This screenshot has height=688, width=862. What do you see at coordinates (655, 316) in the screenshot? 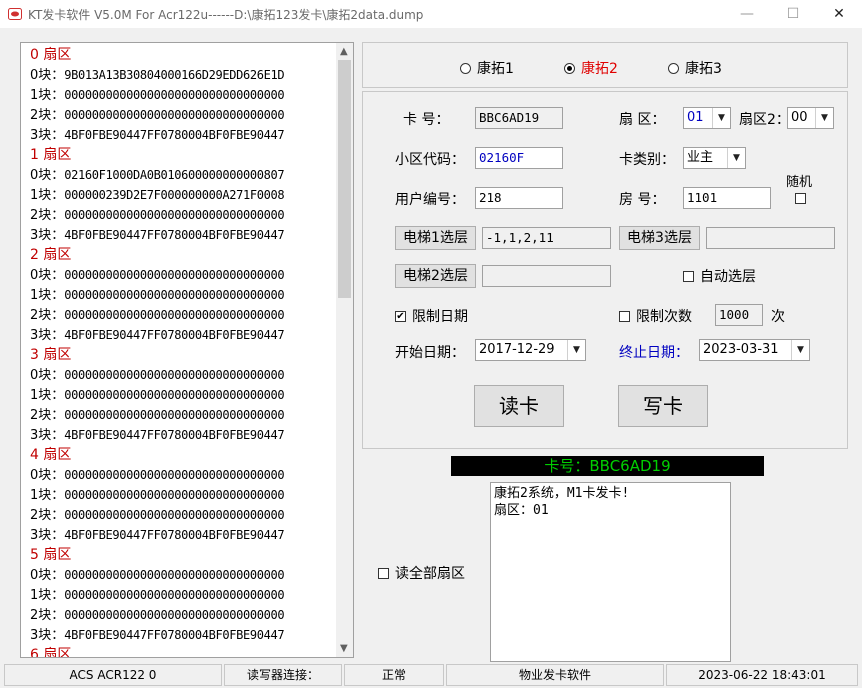
I see `limit-count-checkbox: 限制次数` at bounding box center [655, 316].